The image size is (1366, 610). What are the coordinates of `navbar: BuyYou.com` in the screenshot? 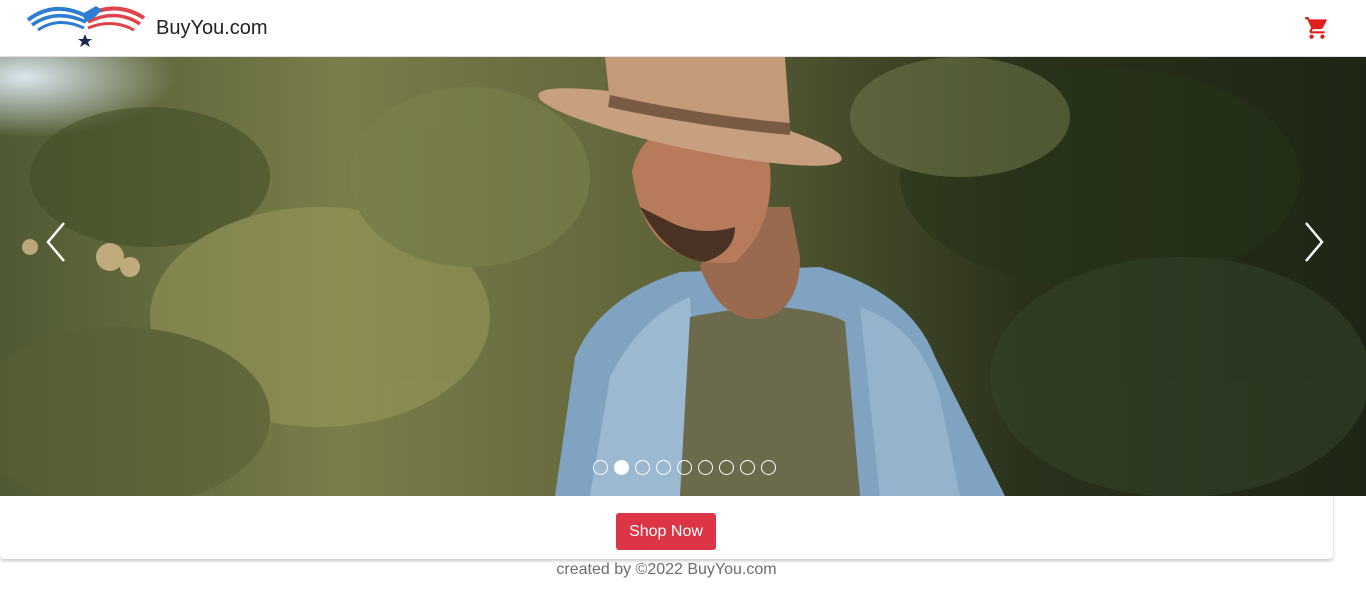 It's located at (683, 28).